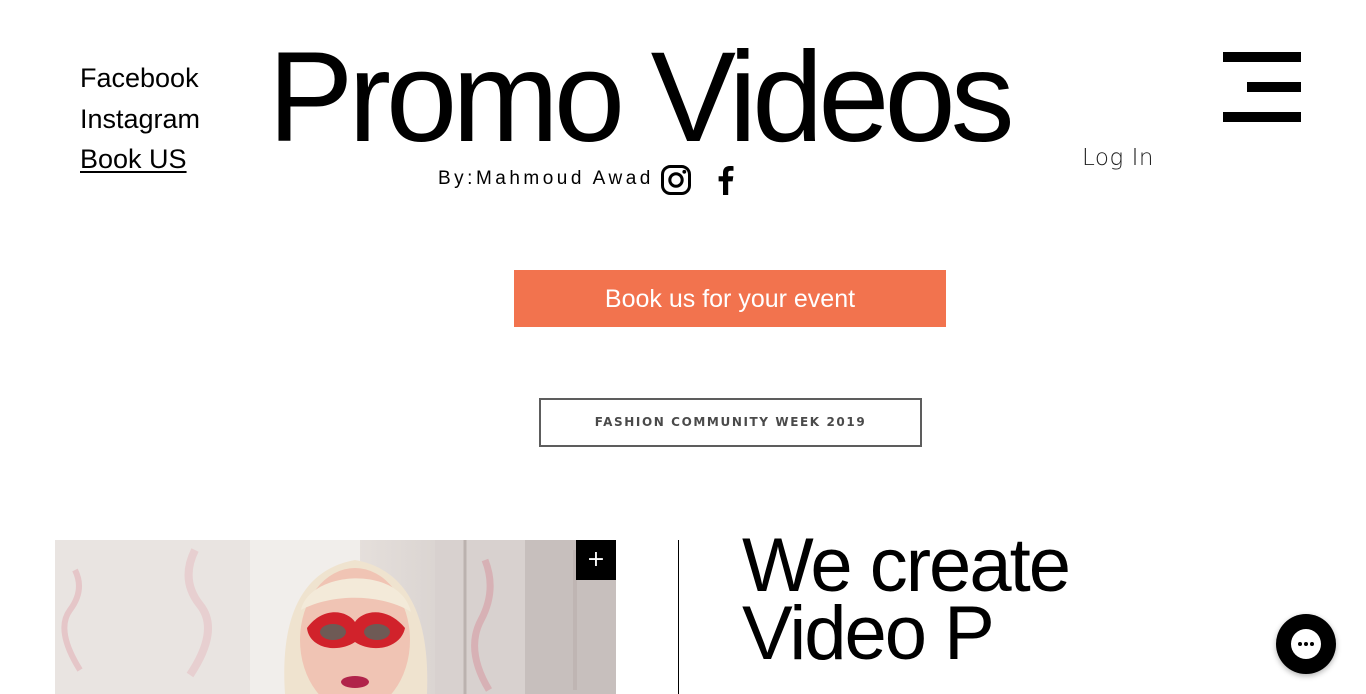 The height and width of the screenshot is (694, 1366). I want to click on nav-link-facebook: Facebook, so click(140, 78).